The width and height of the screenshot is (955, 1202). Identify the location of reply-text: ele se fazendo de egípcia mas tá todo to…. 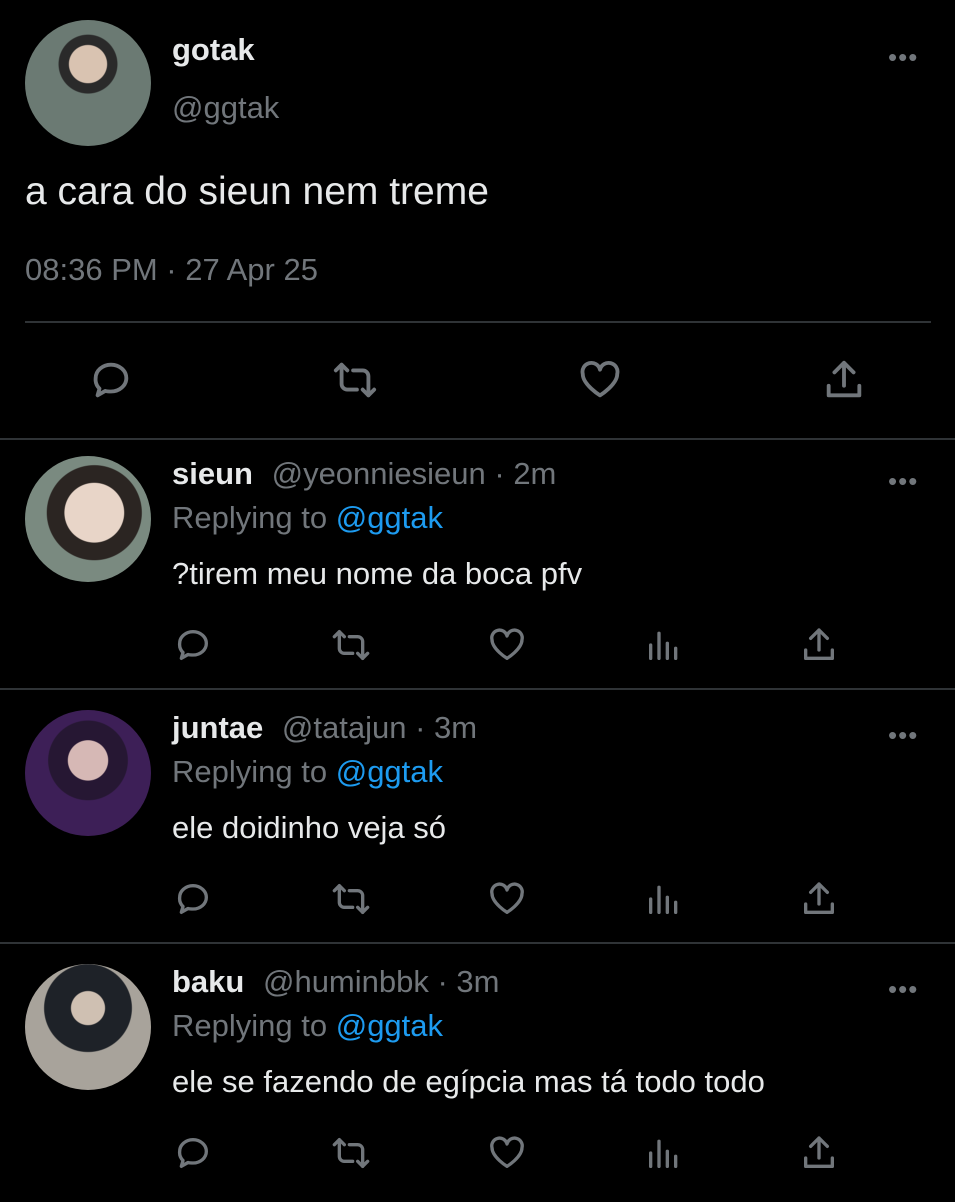
(468, 1081).